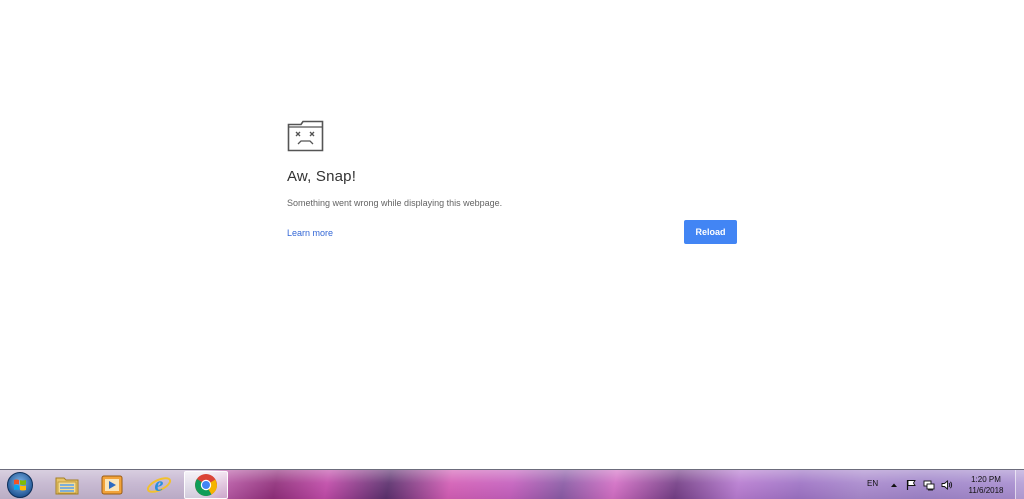 The width and height of the screenshot is (1024, 499). Describe the element at coordinates (305, 136) in the screenshot. I see `sad-tab-icon` at that location.